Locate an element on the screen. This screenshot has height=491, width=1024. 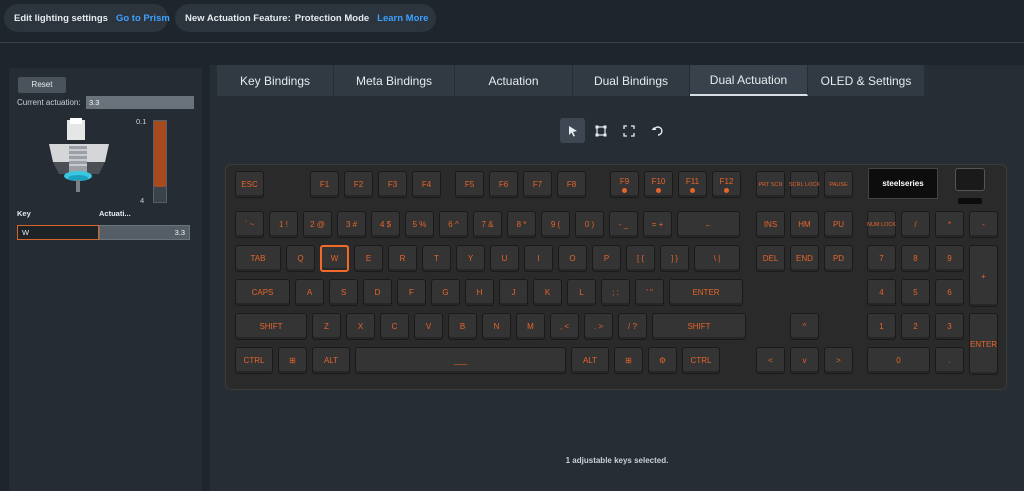
key-f7: F7 is located at coordinates (537, 184).